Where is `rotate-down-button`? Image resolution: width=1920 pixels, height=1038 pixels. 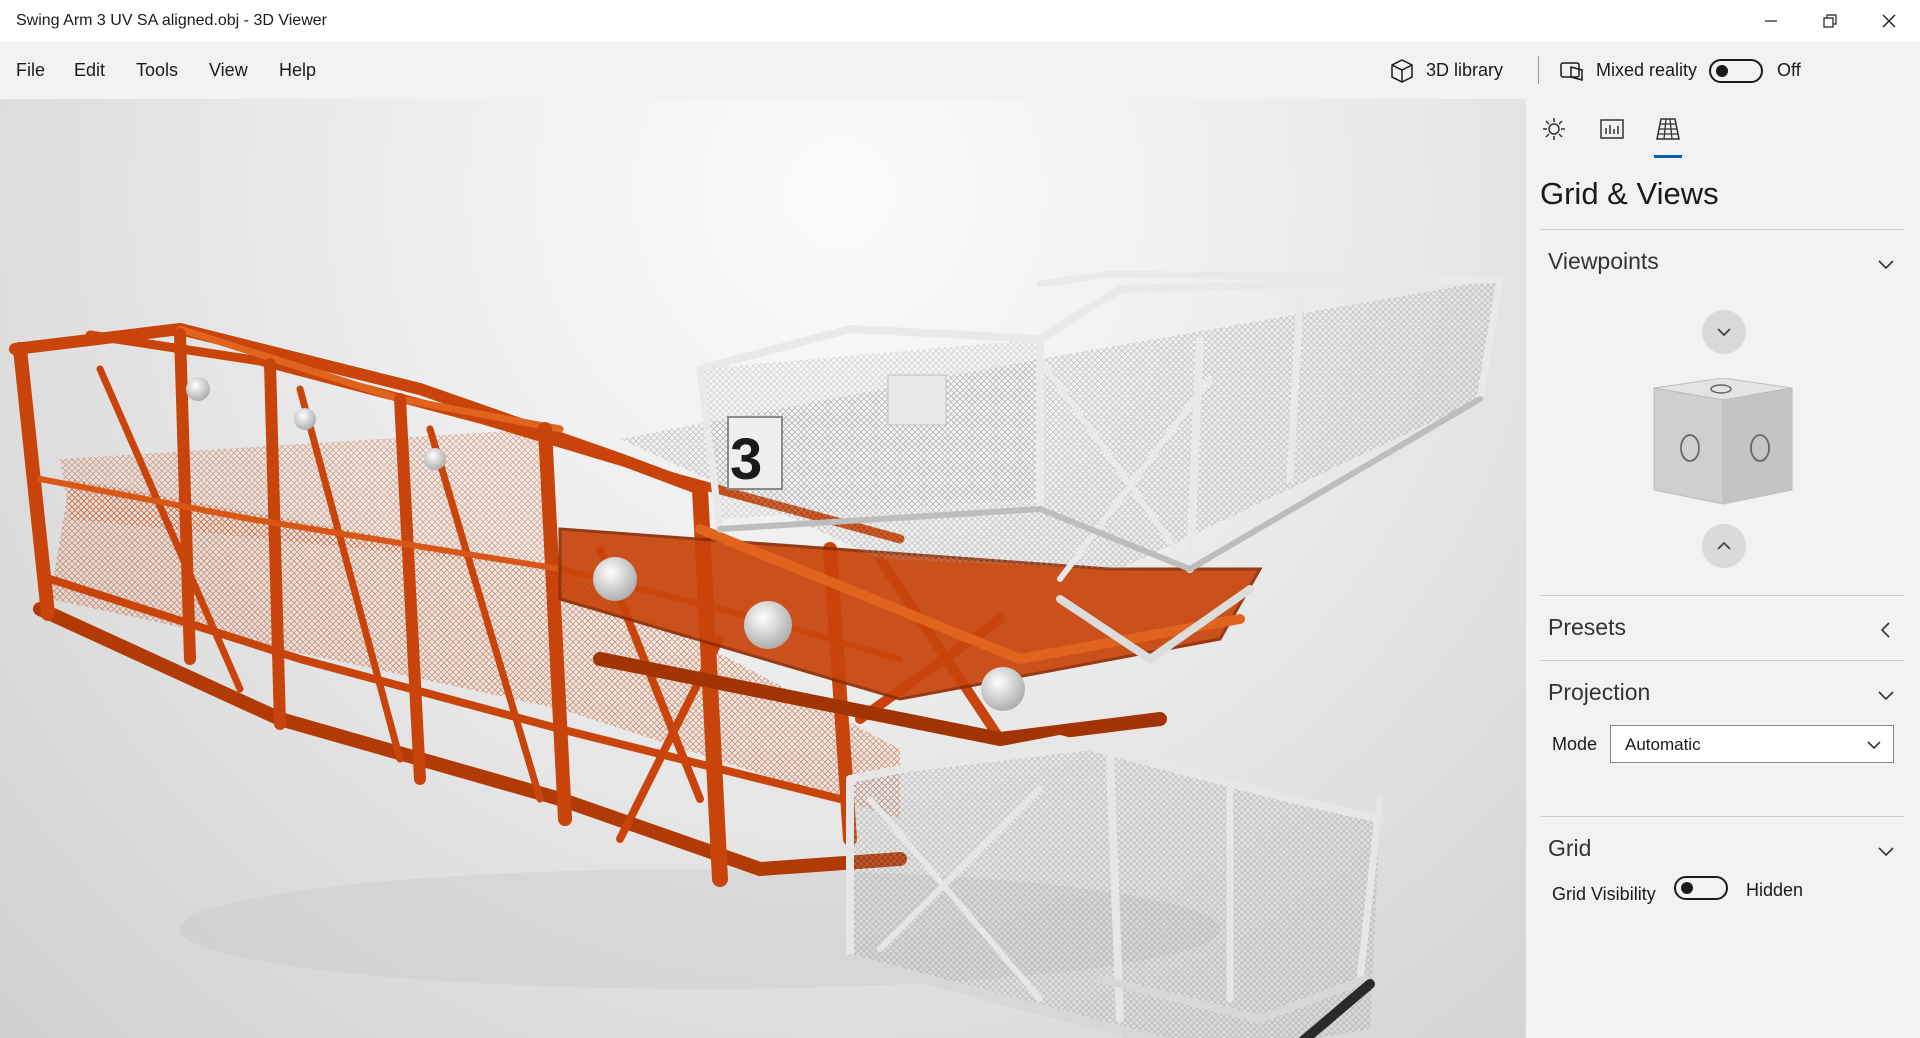
rotate-down-button is located at coordinates (1724, 332).